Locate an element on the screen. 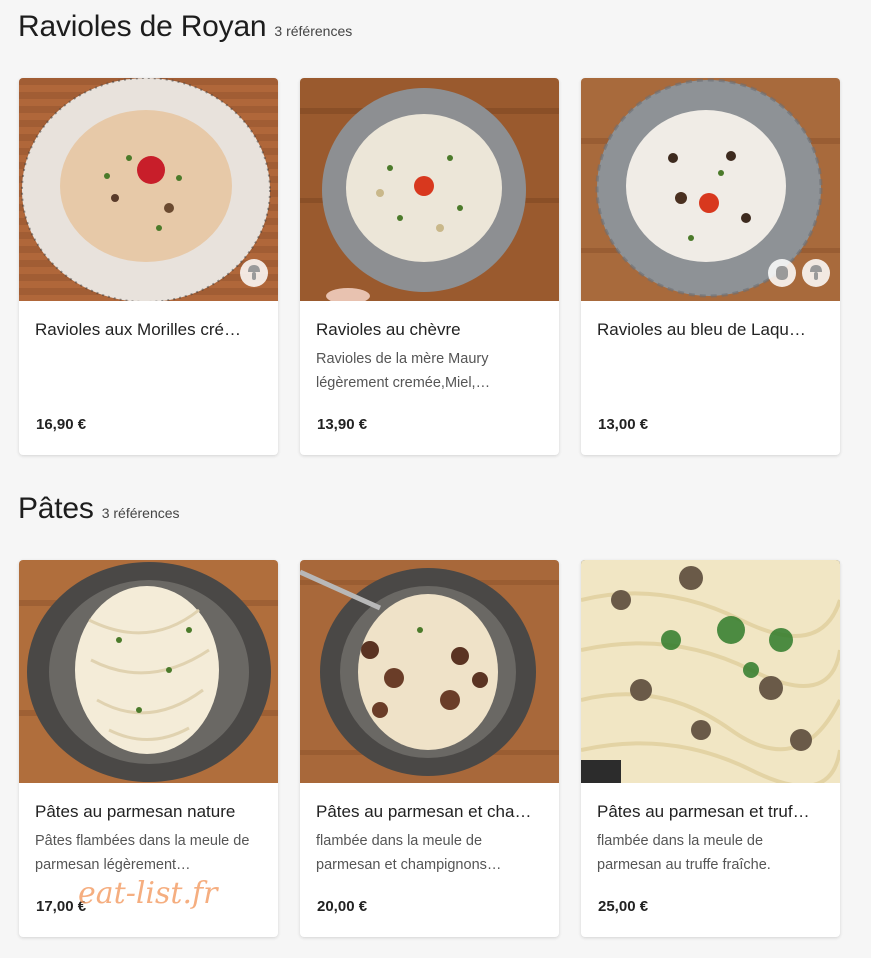 This screenshot has height=958, width=871. section-title: Pâtes is located at coordinates (56, 508).